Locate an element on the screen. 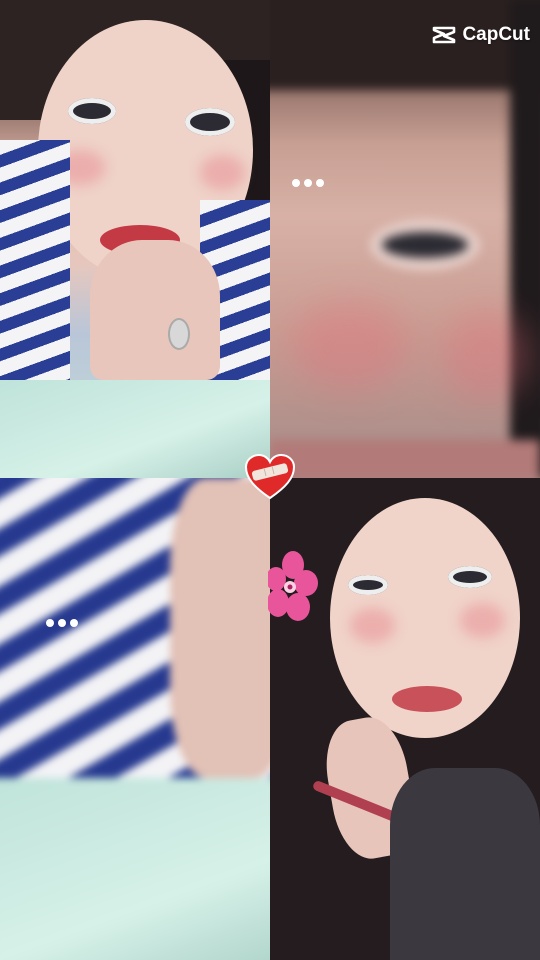 The width and height of the screenshot is (540, 960). blush-left is located at coordinates (372, 625).